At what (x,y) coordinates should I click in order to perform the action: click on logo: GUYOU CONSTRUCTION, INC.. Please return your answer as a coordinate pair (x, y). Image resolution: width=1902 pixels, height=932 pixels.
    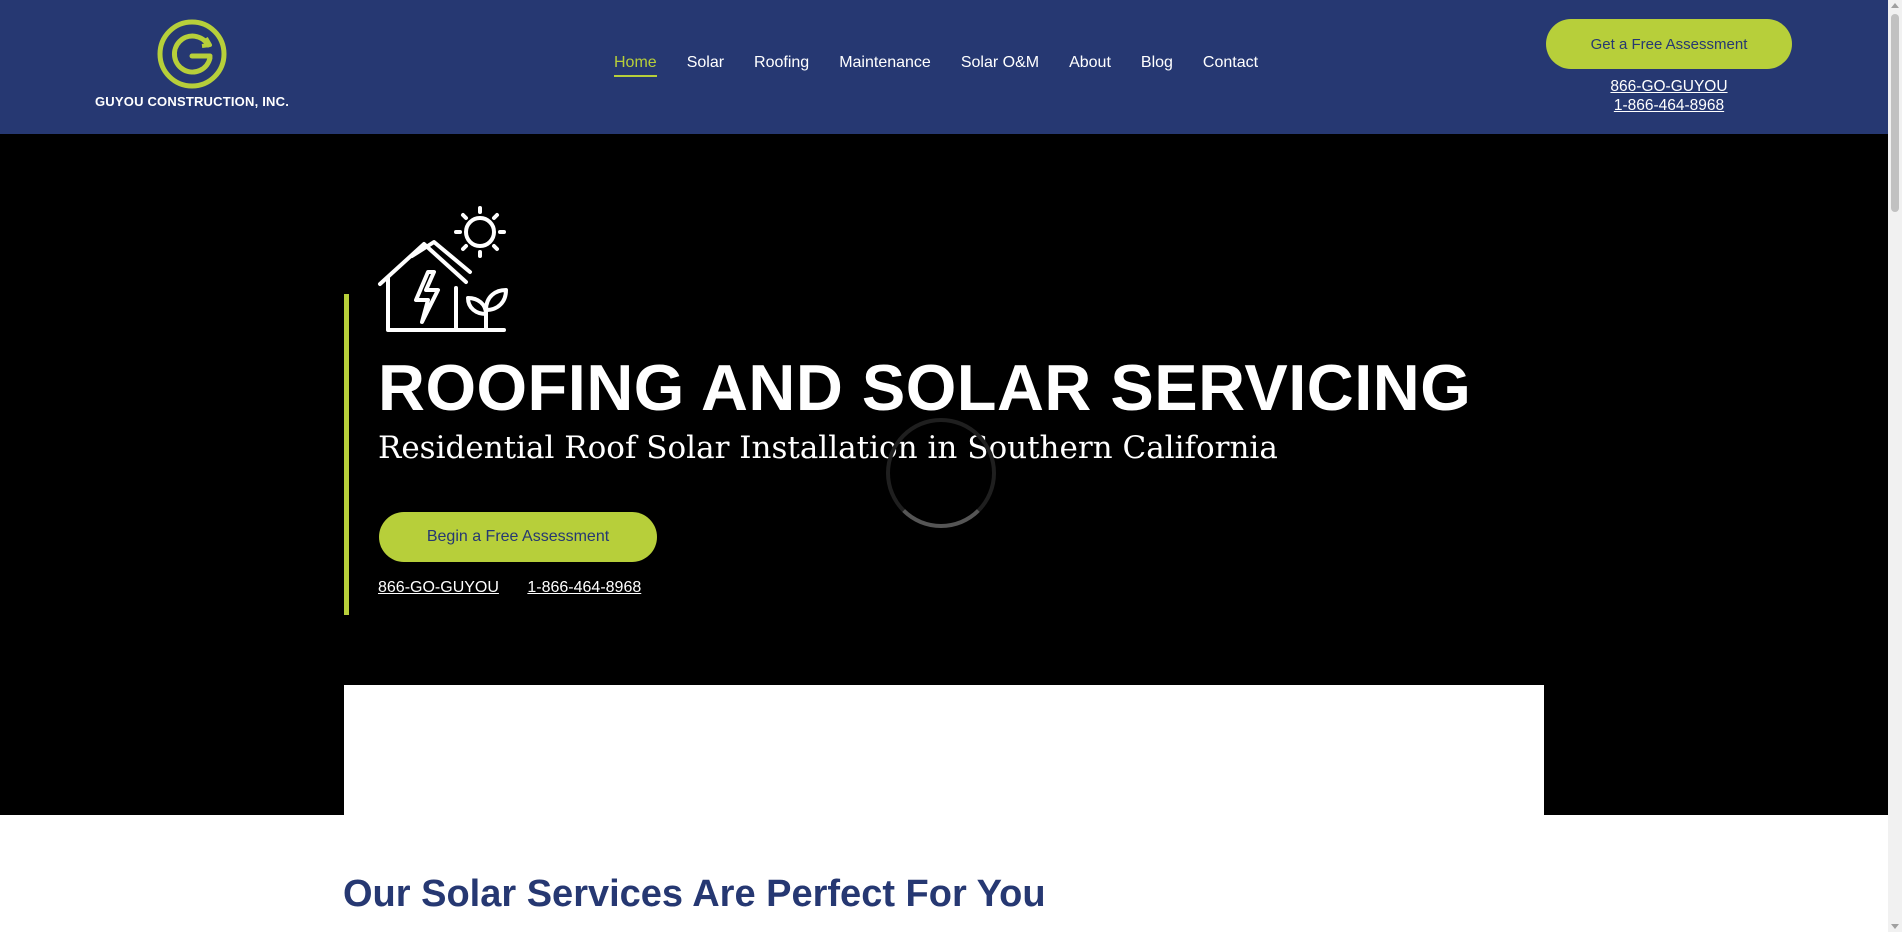
    Looking at the image, I should click on (192, 63).